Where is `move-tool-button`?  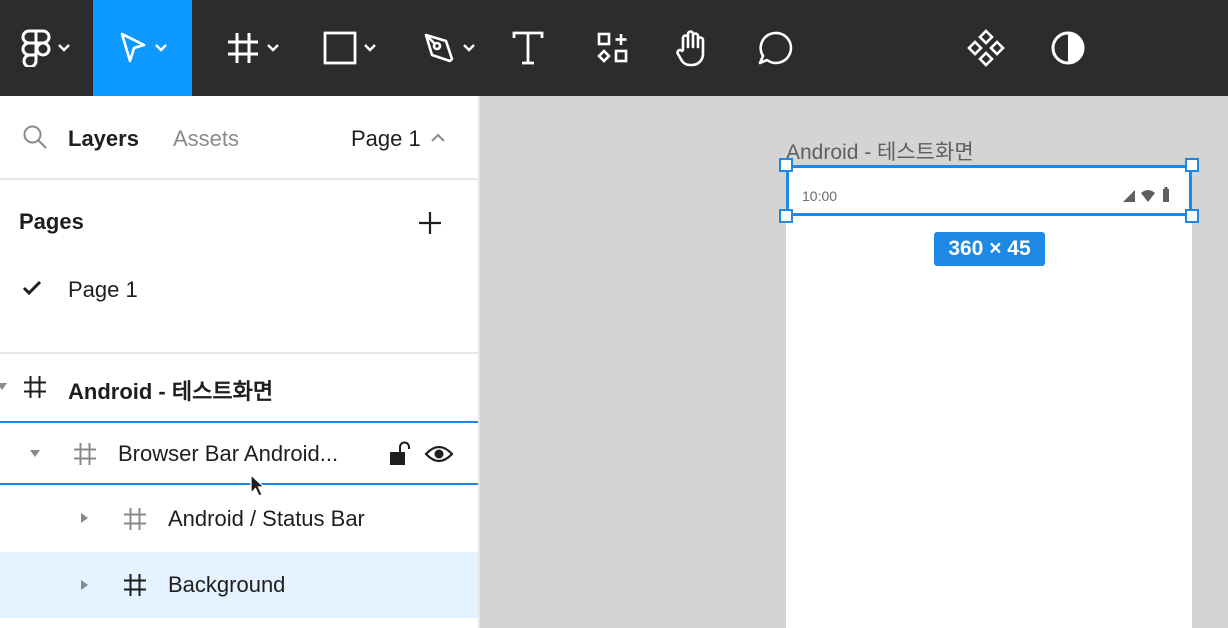
move-tool-button is located at coordinates (142, 48).